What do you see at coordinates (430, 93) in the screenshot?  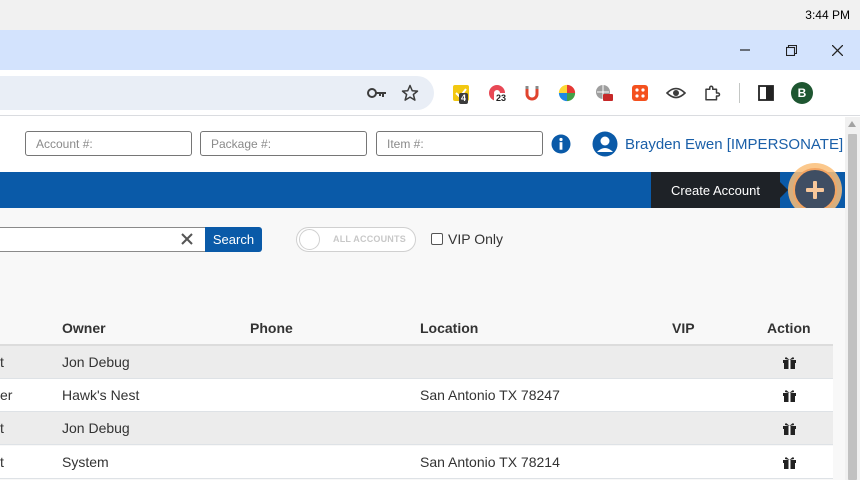 I see `browser-toolbar: 4 23` at bounding box center [430, 93].